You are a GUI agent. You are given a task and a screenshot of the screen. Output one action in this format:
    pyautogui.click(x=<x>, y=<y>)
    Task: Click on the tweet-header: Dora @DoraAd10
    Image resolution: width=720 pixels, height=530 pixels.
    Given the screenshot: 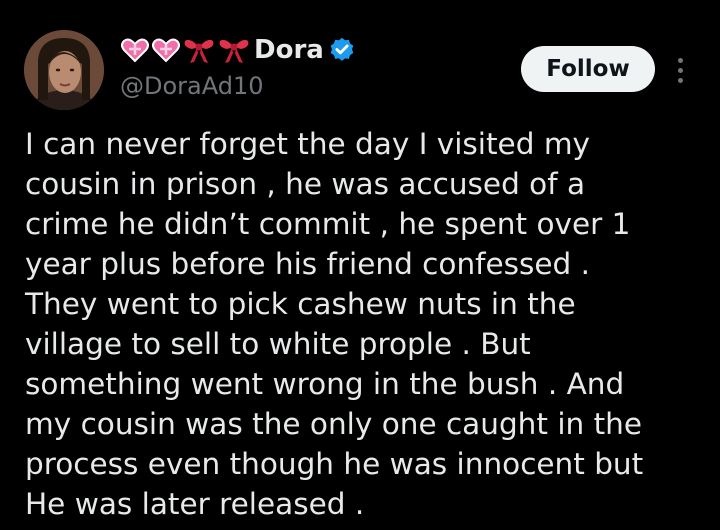 What is the action you would take?
    pyautogui.click(x=238, y=70)
    